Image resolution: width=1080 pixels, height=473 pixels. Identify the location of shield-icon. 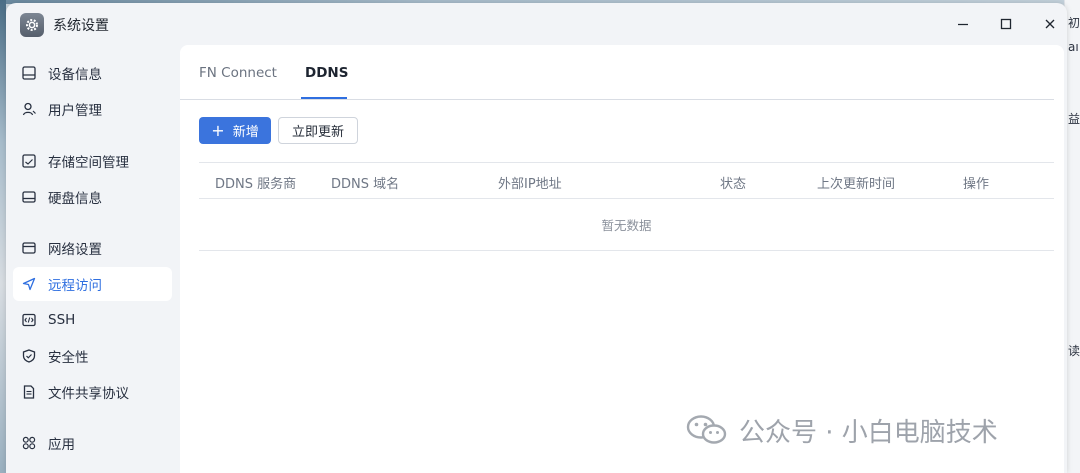
(29, 356).